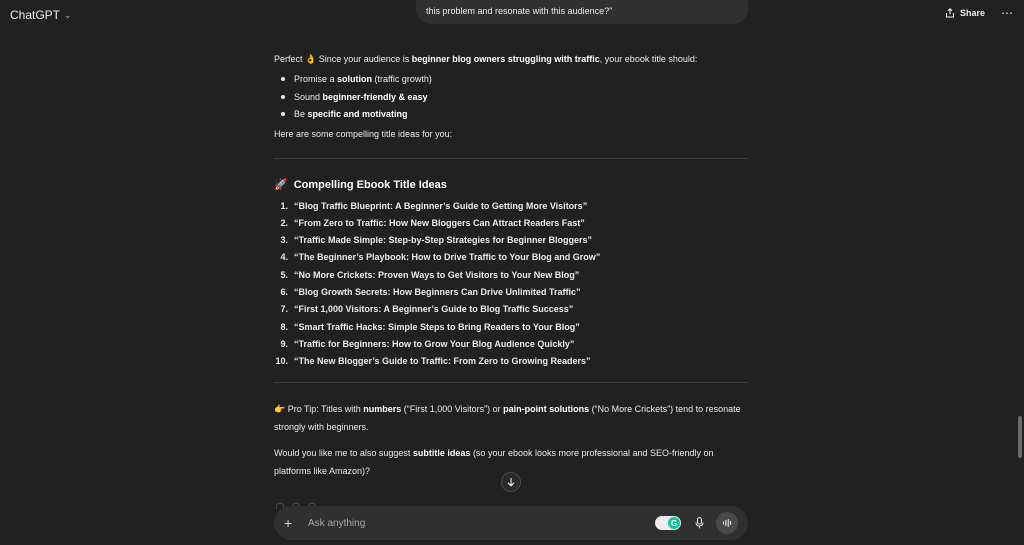  I want to click on scroll-to-bottom-button, so click(511, 482).